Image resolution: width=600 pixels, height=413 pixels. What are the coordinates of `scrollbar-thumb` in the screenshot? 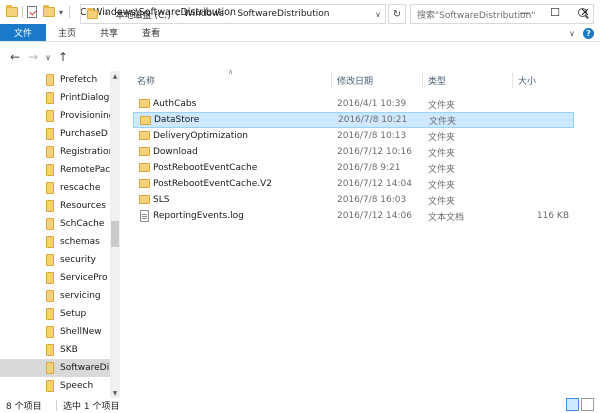 It's located at (115, 234).